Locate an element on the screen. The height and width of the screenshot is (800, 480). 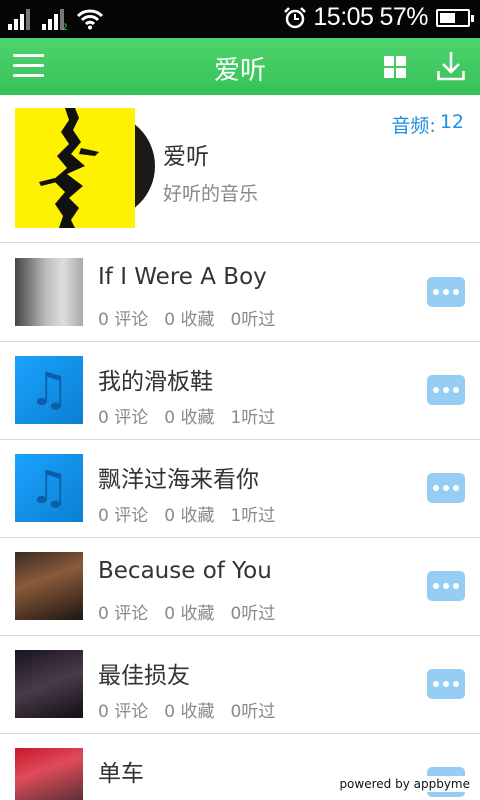
album-cover is located at coordinates (75, 168).